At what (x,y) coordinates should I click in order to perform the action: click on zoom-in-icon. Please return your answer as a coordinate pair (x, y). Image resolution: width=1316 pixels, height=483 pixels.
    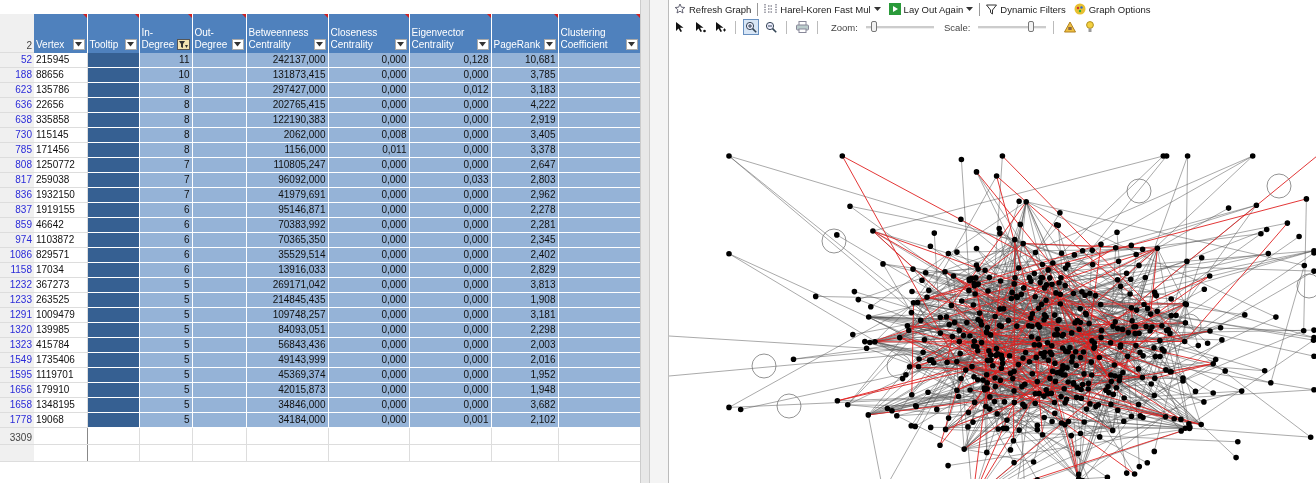
    Looking at the image, I should click on (751, 27).